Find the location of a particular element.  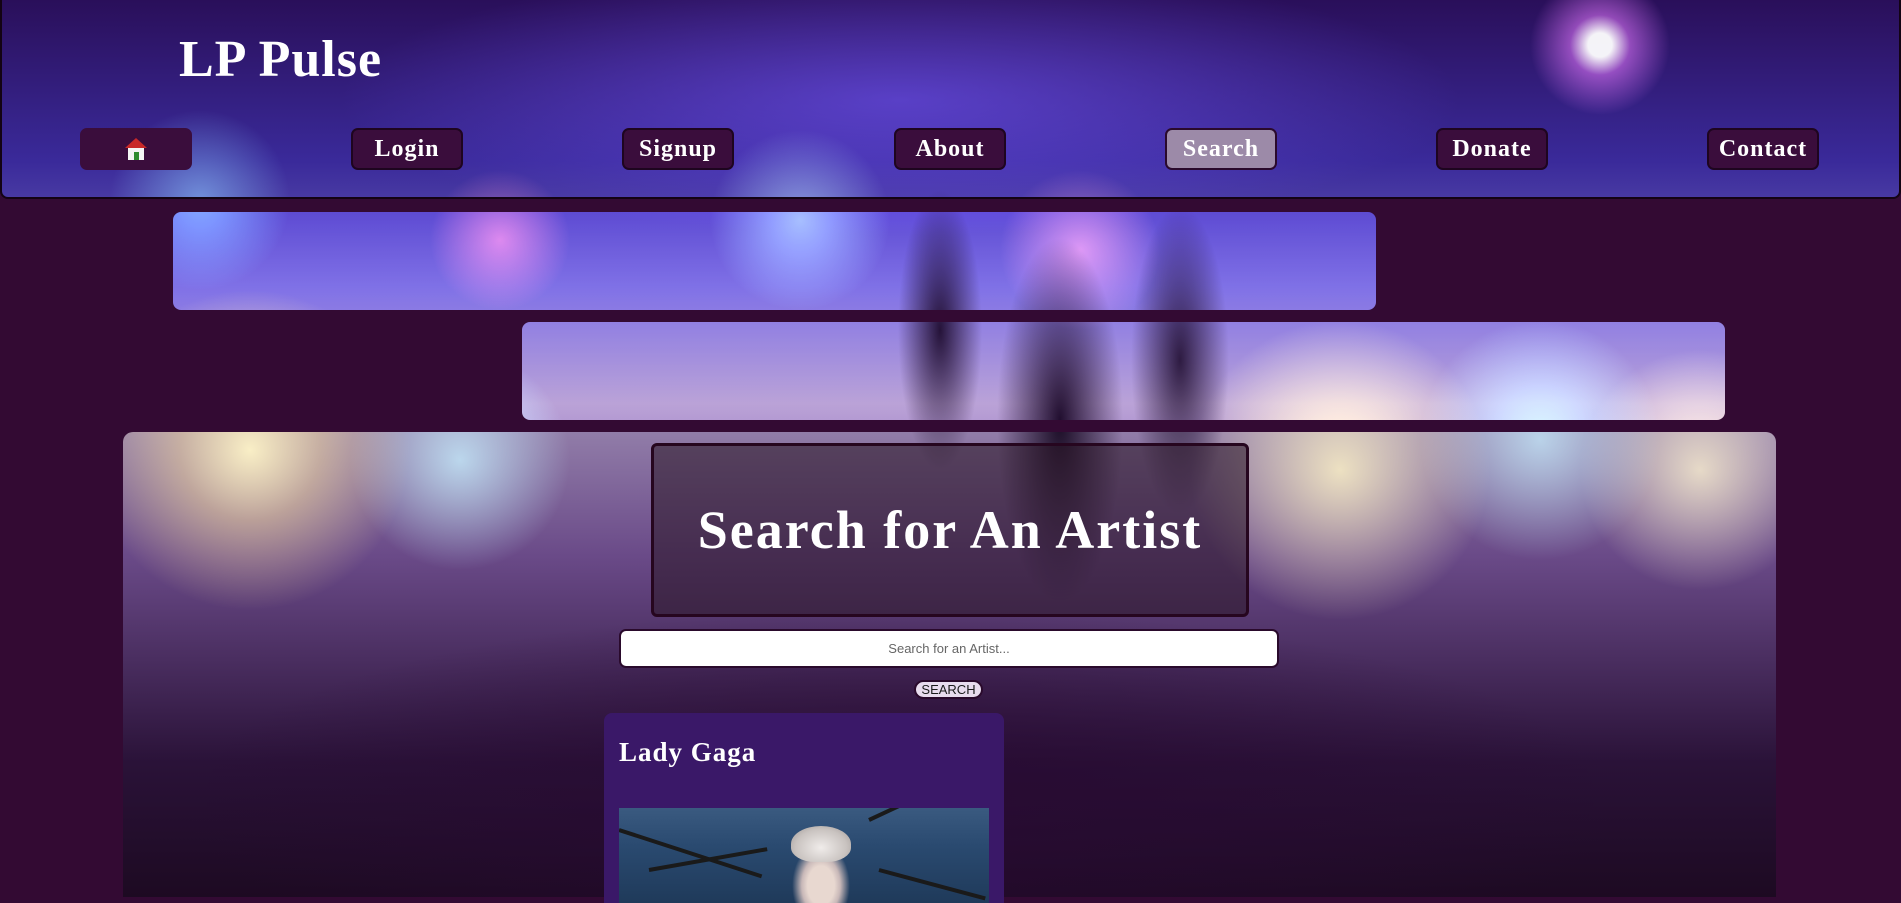

main-nav: Login Signup About Search Donate Contact is located at coordinates (951, 151).